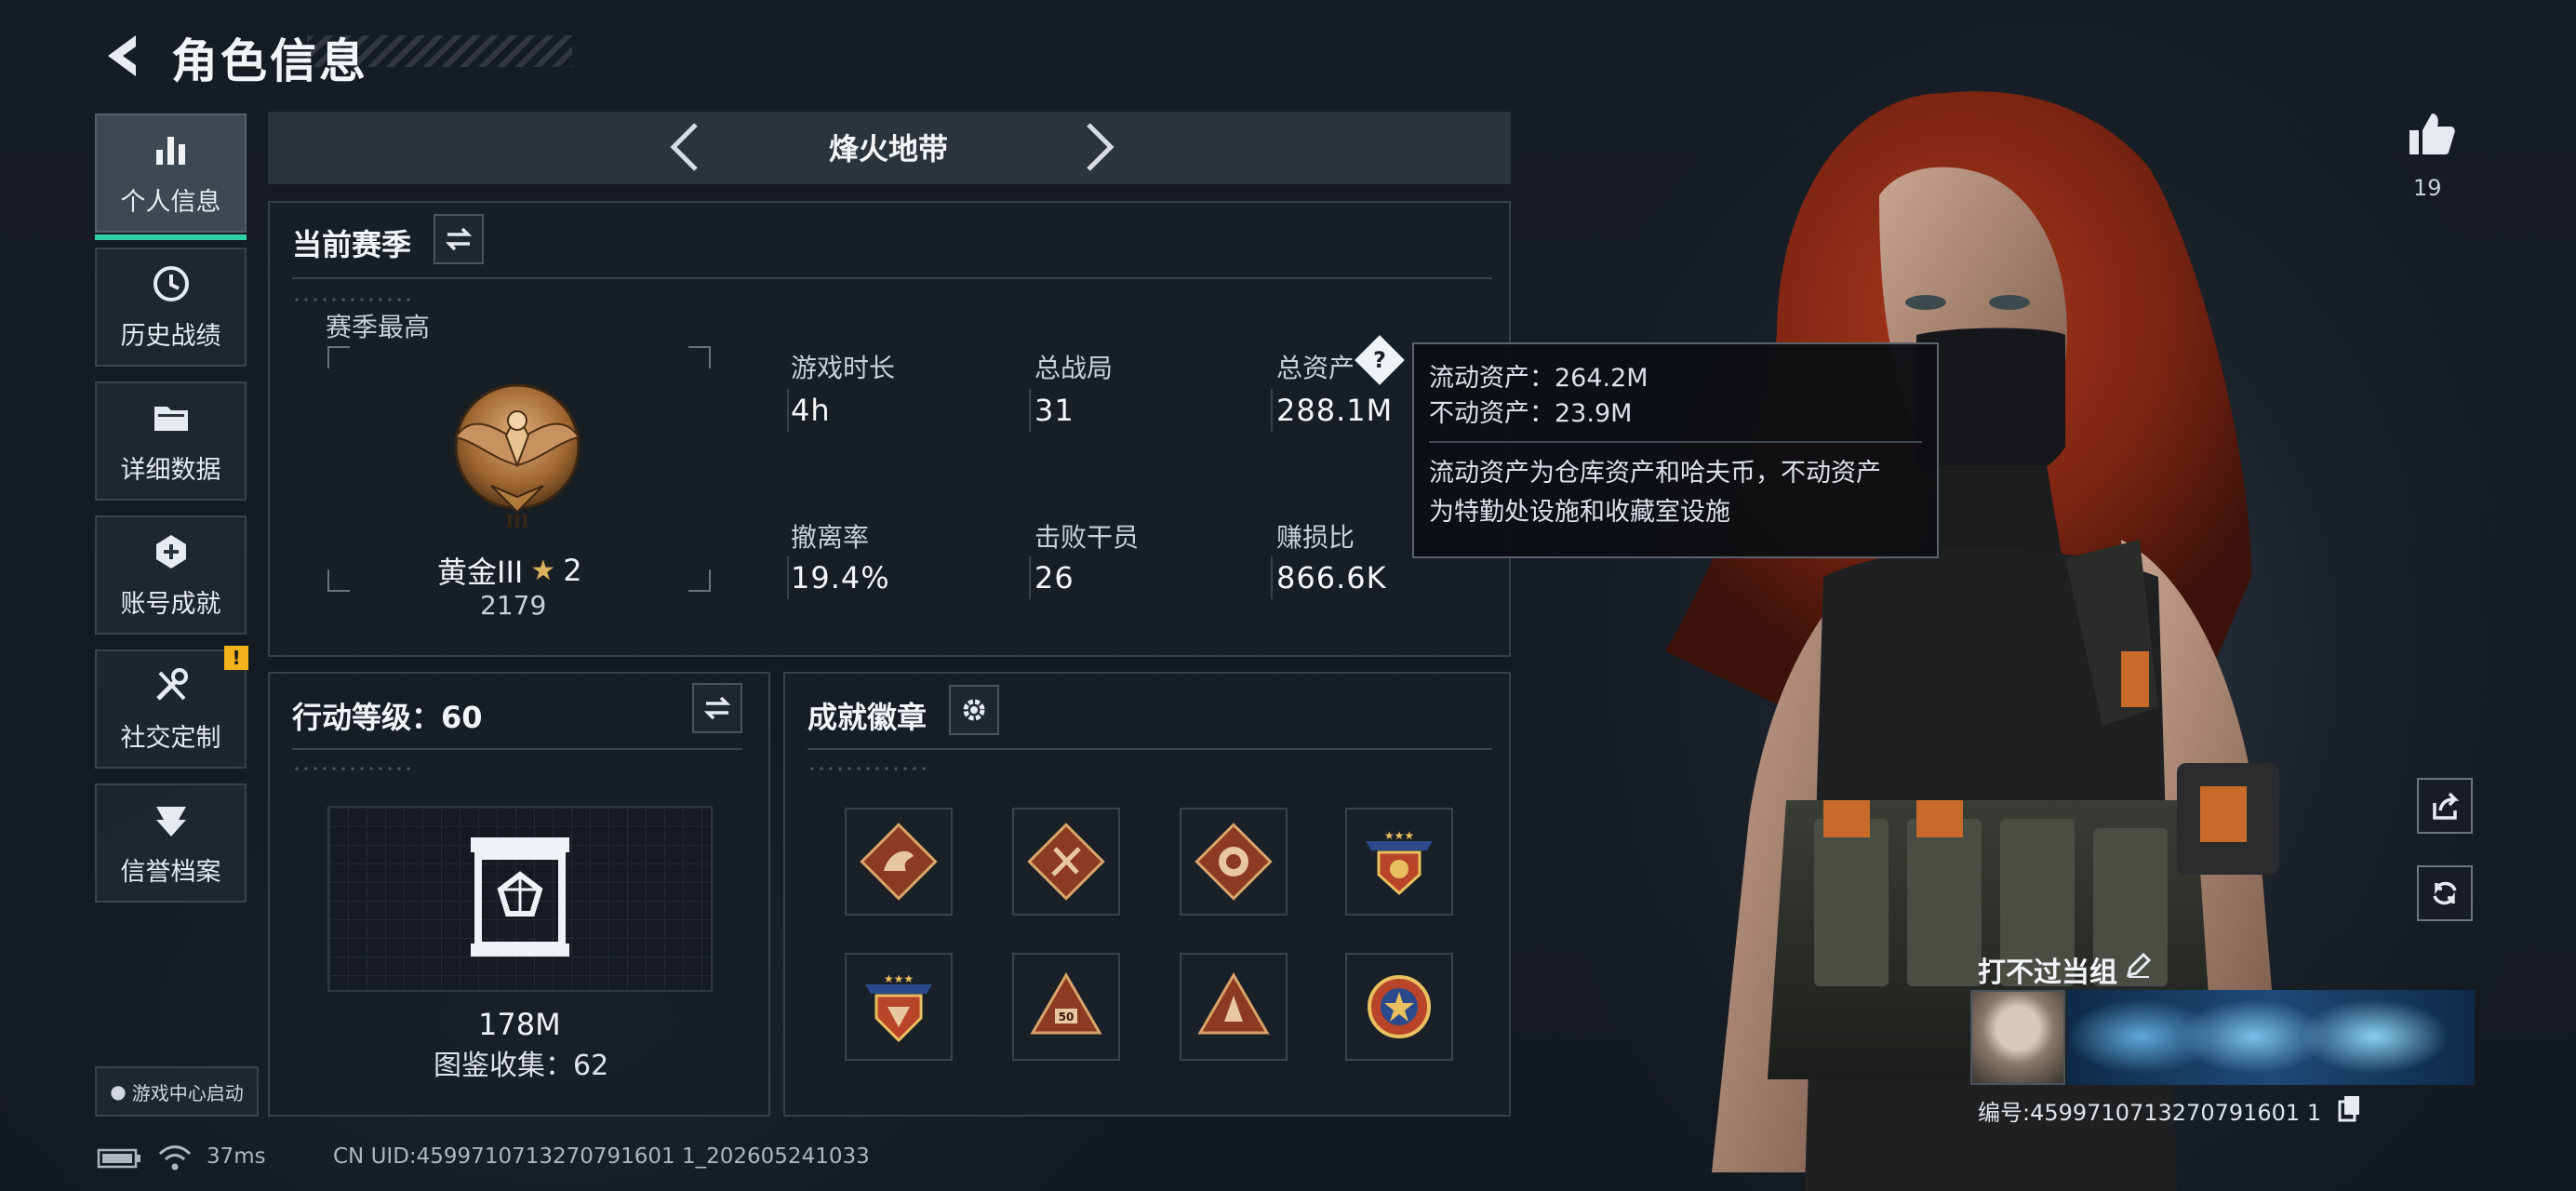 The image size is (2576, 1191). What do you see at coordinates (1335, 410) in the screenshot?
I see `stat-value-assets: 288.1M` at bounding box center [1335, 410].